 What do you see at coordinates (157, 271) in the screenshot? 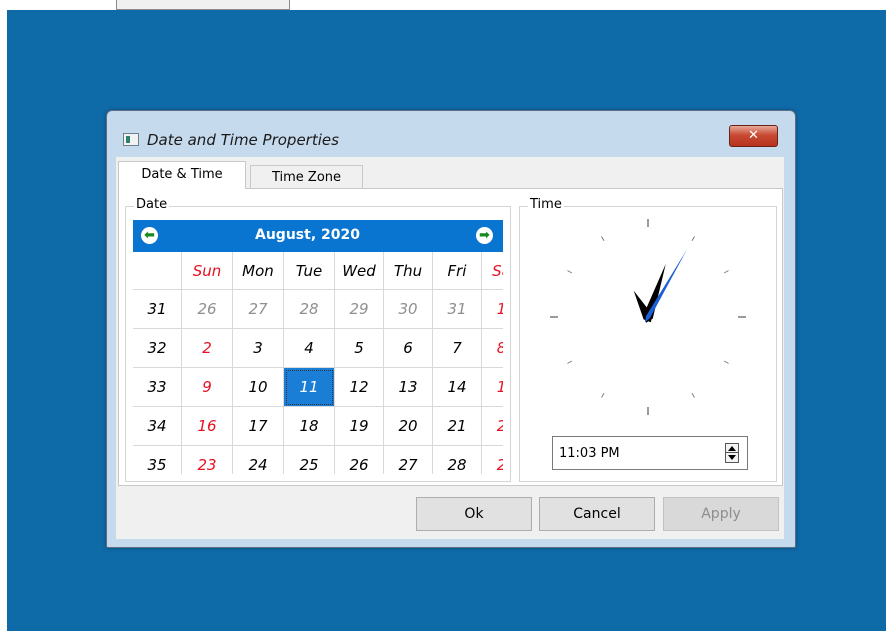
I see `week-number-header` at bounding box center [157, 271].